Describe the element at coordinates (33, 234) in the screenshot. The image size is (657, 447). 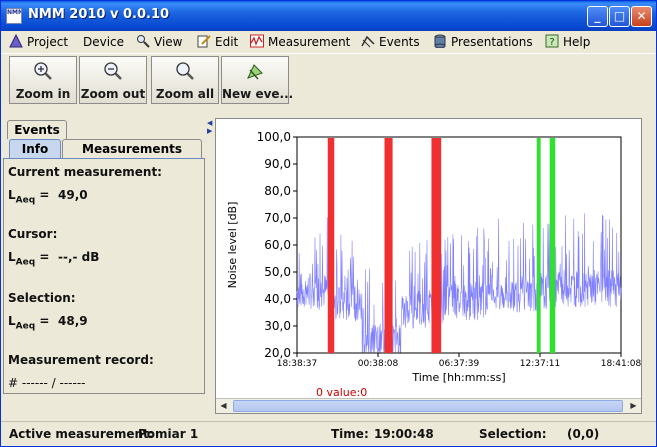
I see `cursor-label: Cursor:` at that location.